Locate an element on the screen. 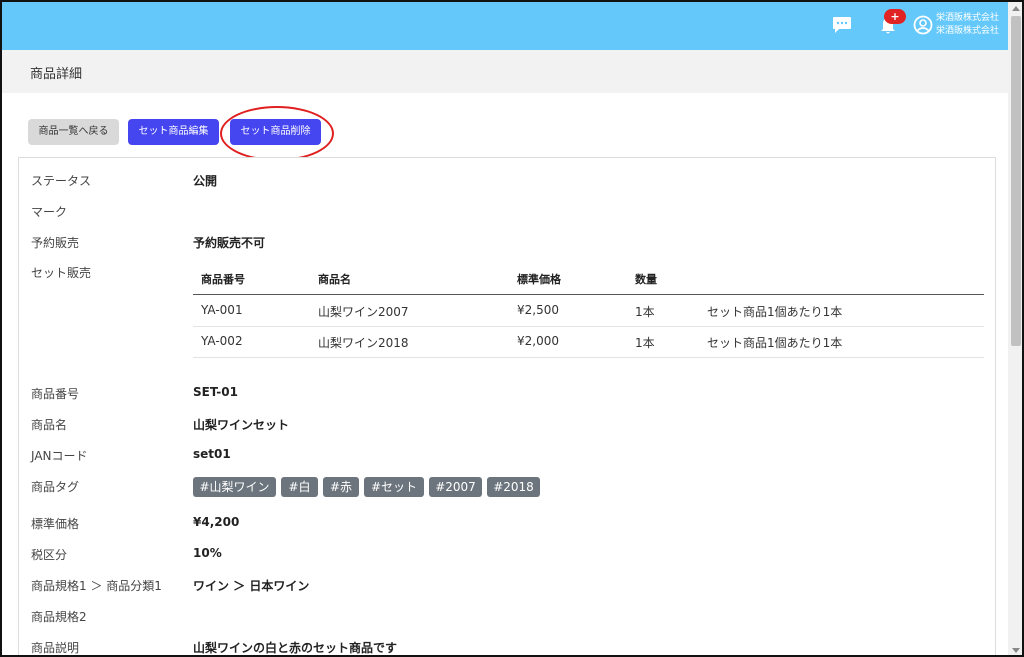 The image size is (1024, 657). tag-badge: #セット is located at coordinates (394, 487).